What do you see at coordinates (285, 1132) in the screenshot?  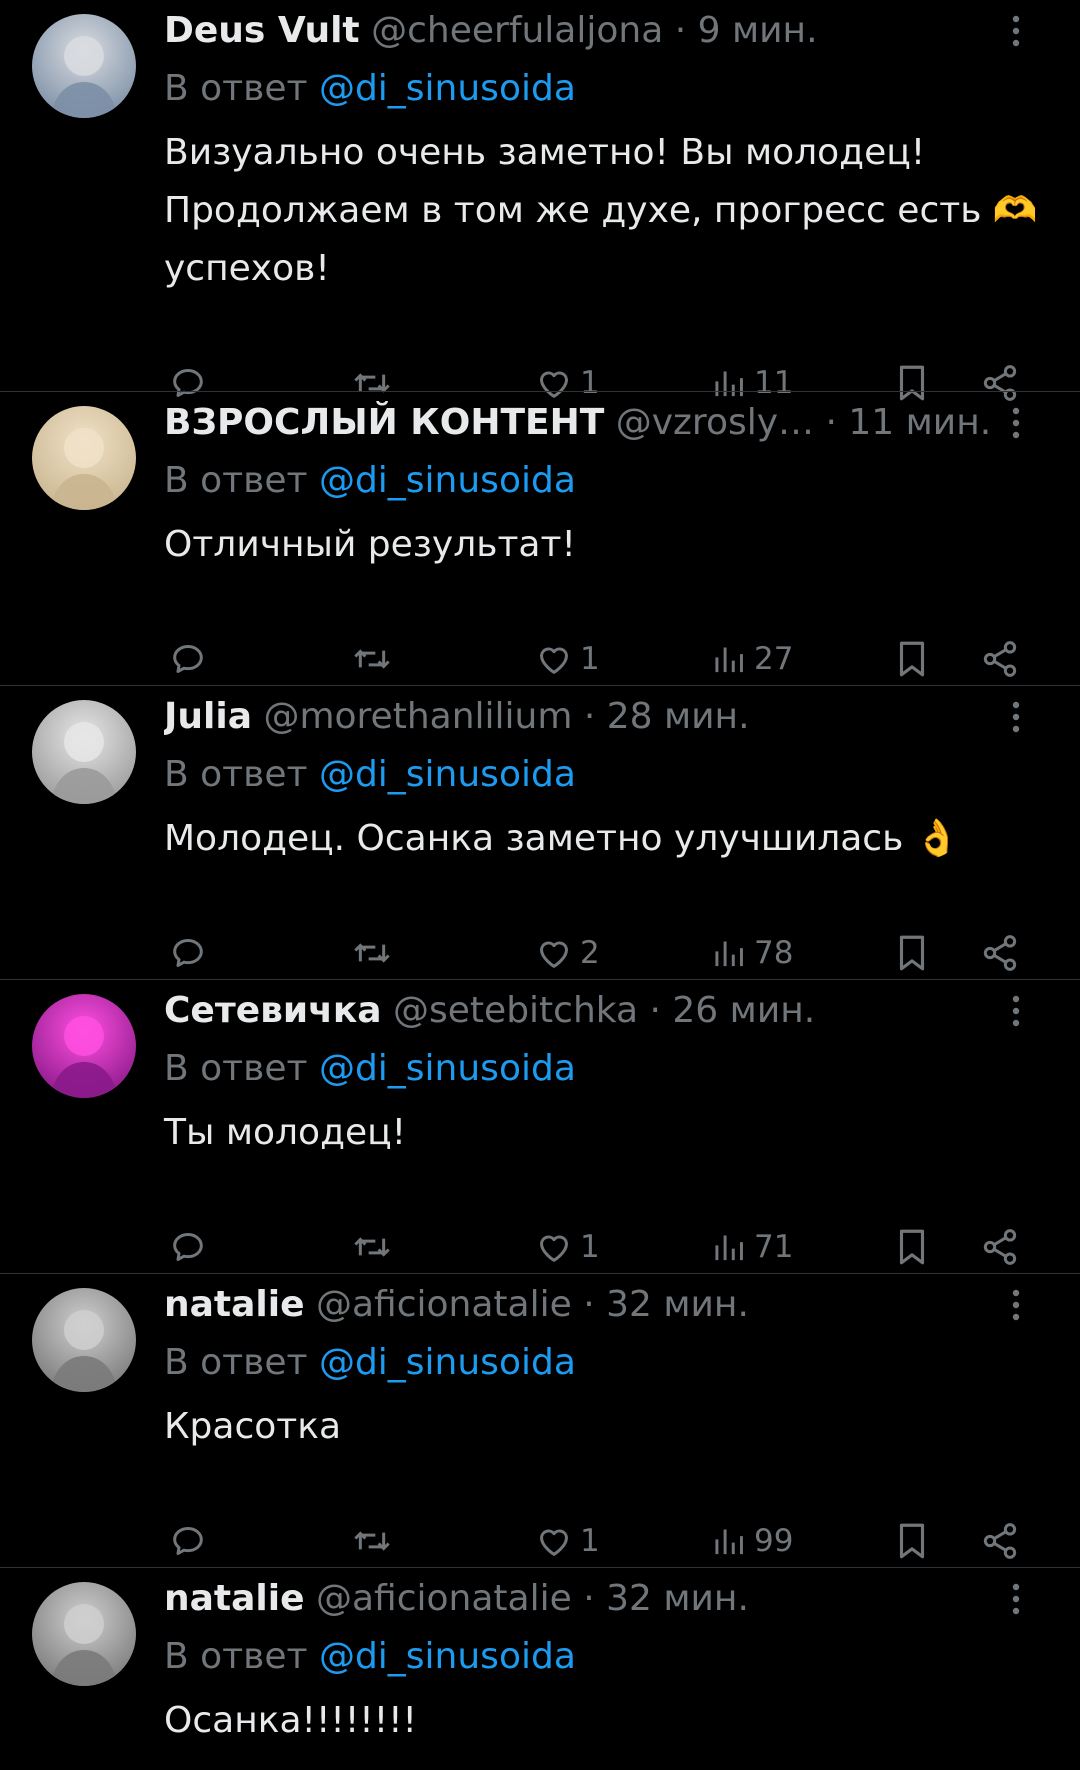 I see `reply-text: Ты молодец!` at bounding box center [285, 1132].